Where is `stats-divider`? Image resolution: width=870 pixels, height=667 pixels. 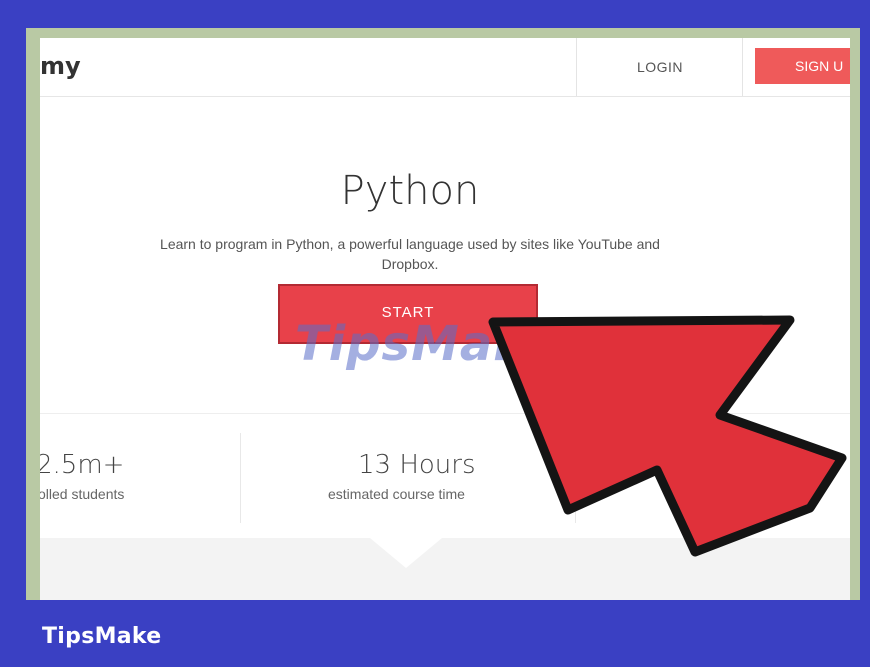 stats-divider is located at coordinates (445, 413).